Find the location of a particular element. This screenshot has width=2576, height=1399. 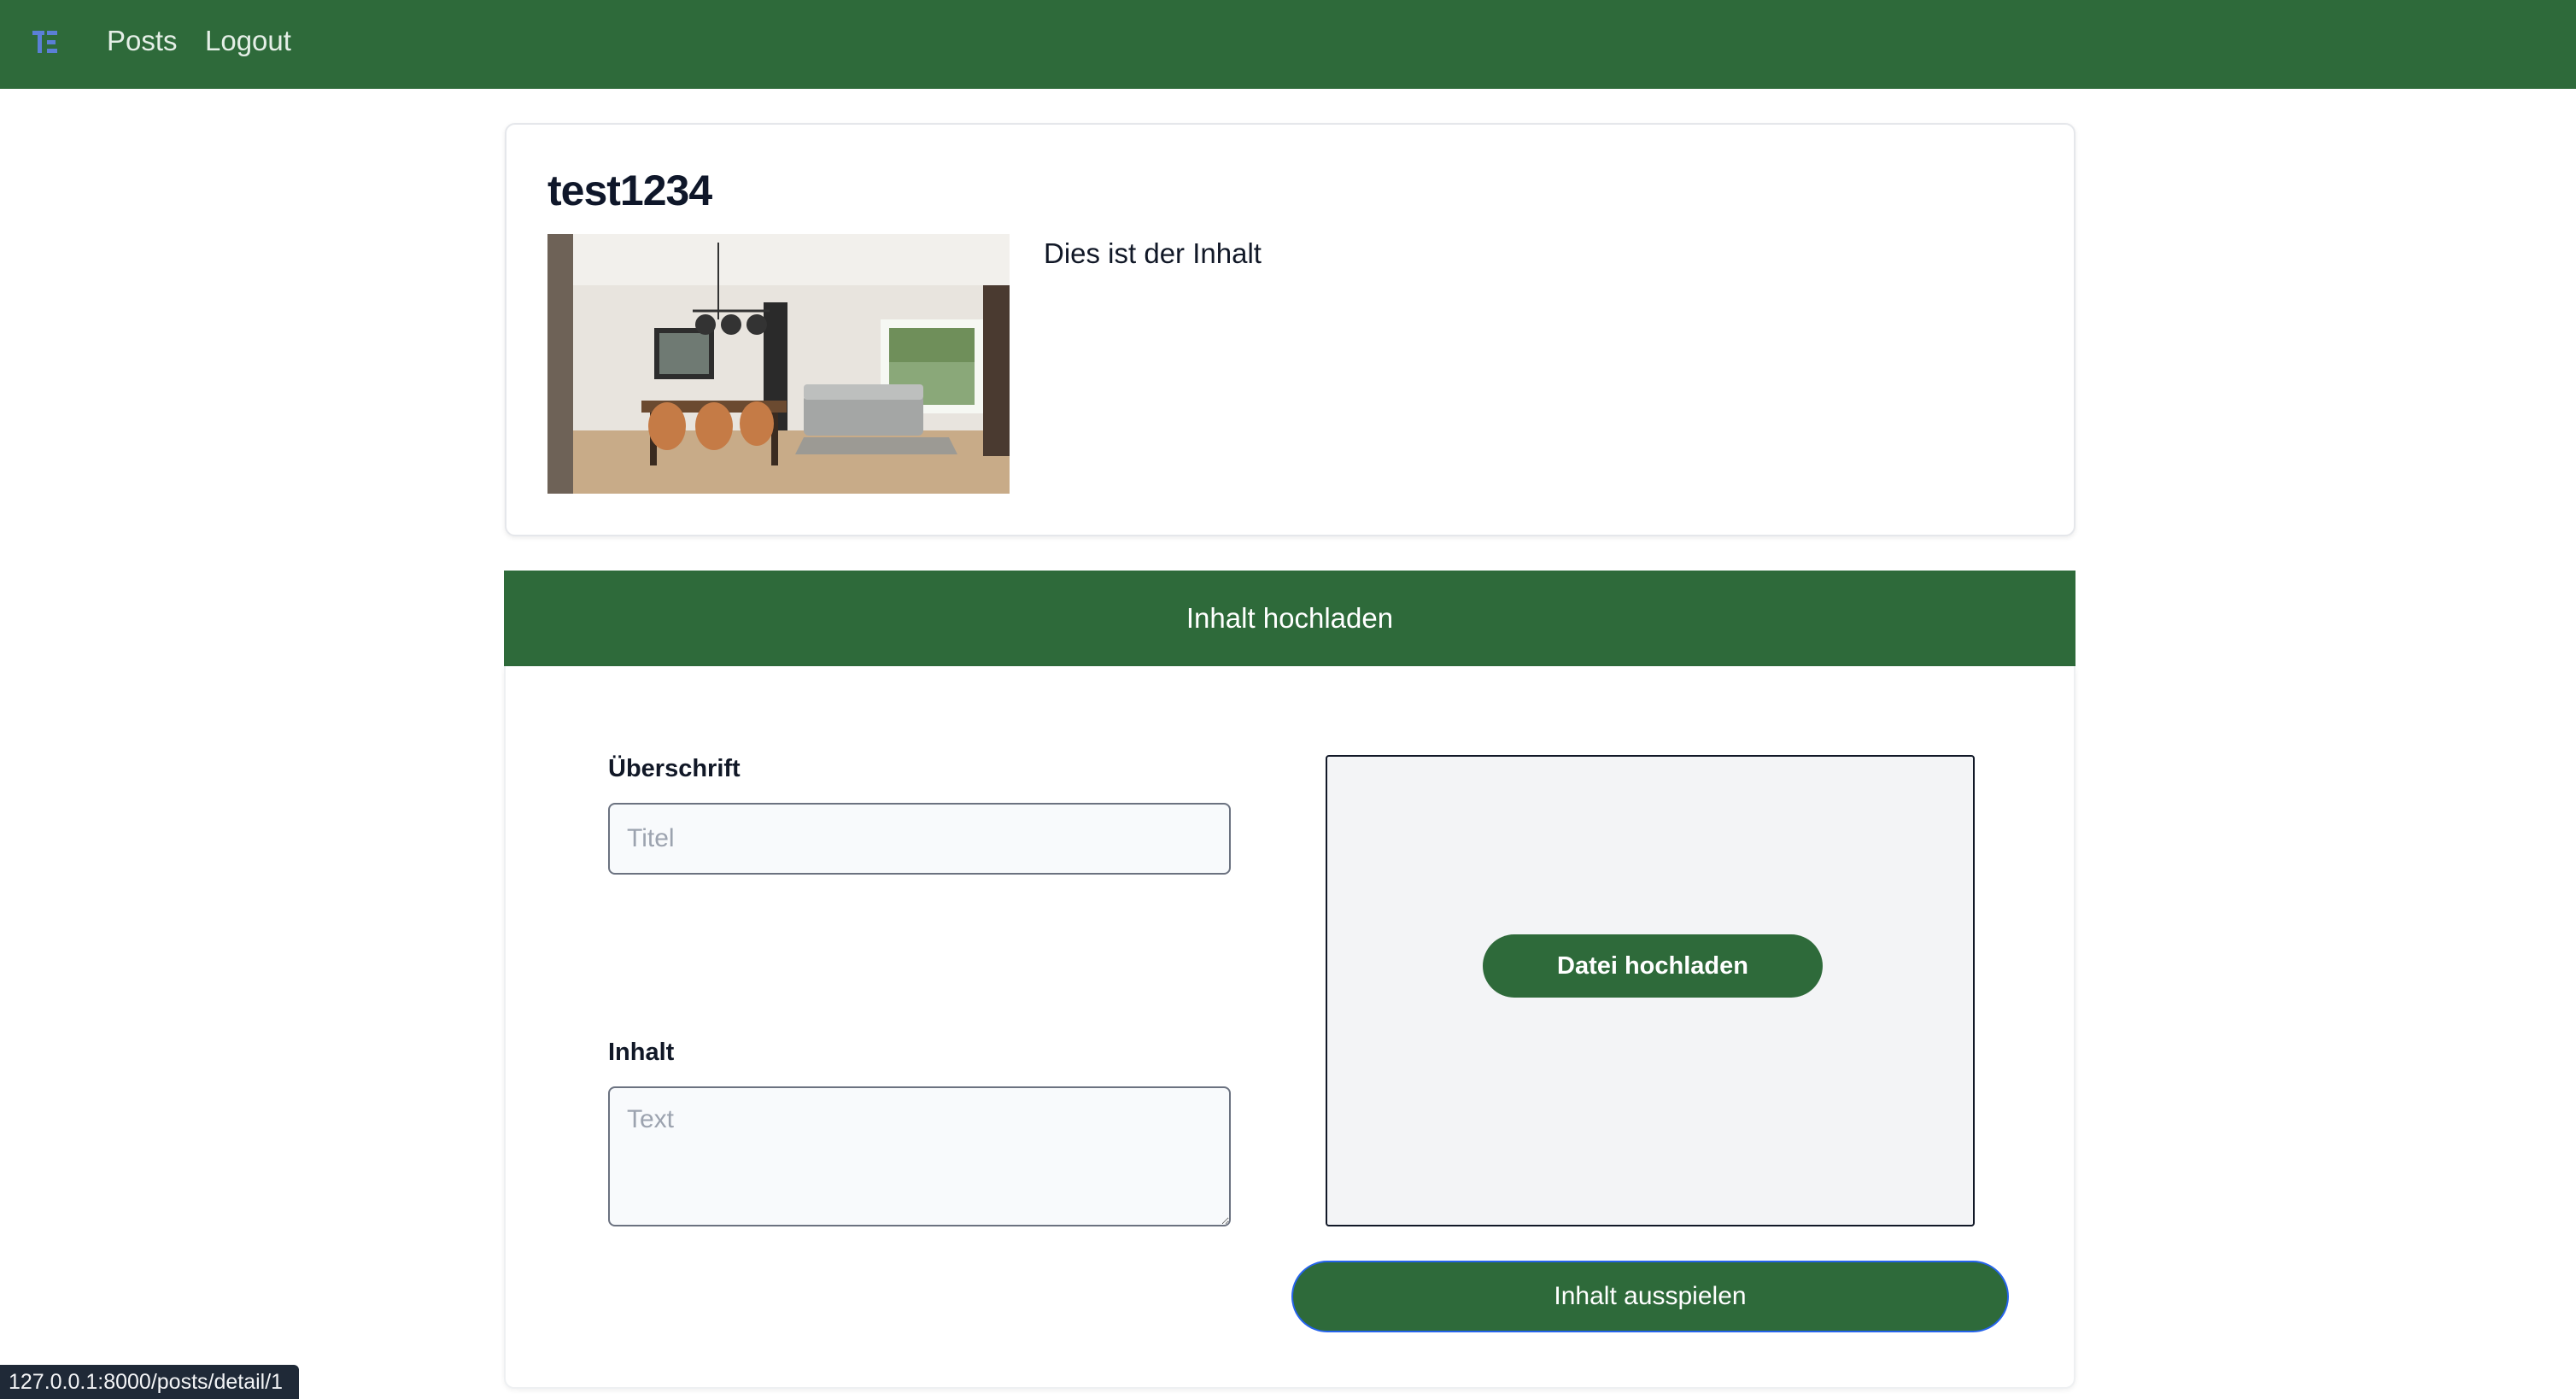

nav-link-posts: Posts is located at coordinates (142, 41).